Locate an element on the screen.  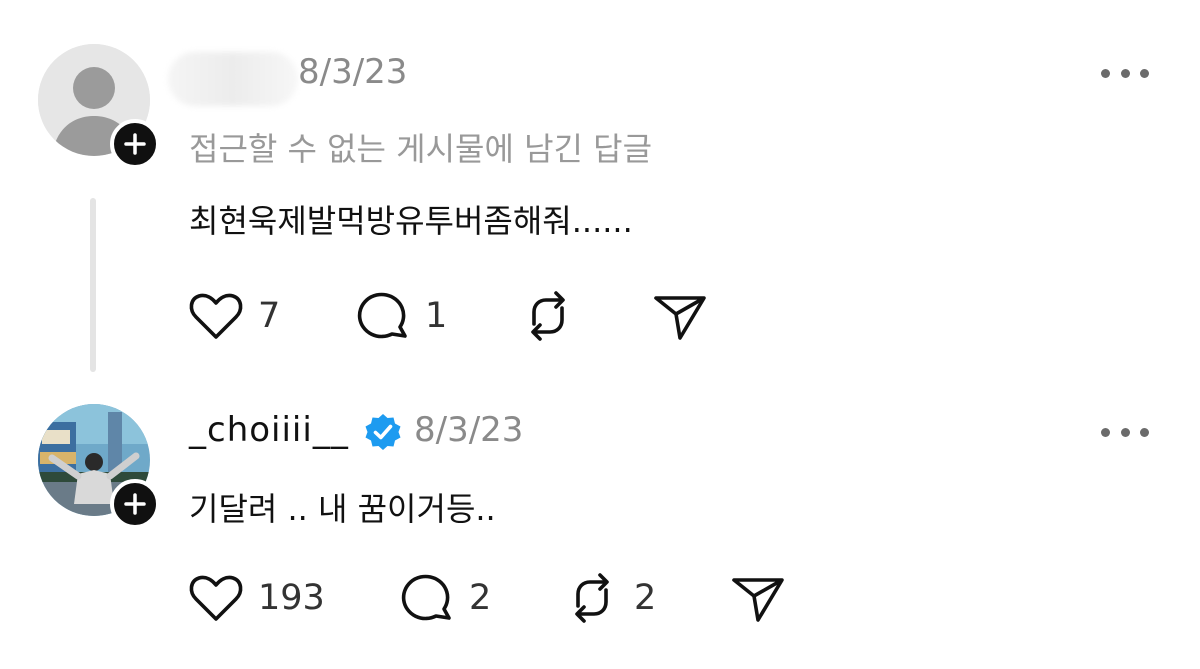
repost-count: 2 is located at coordinates (645, 598).